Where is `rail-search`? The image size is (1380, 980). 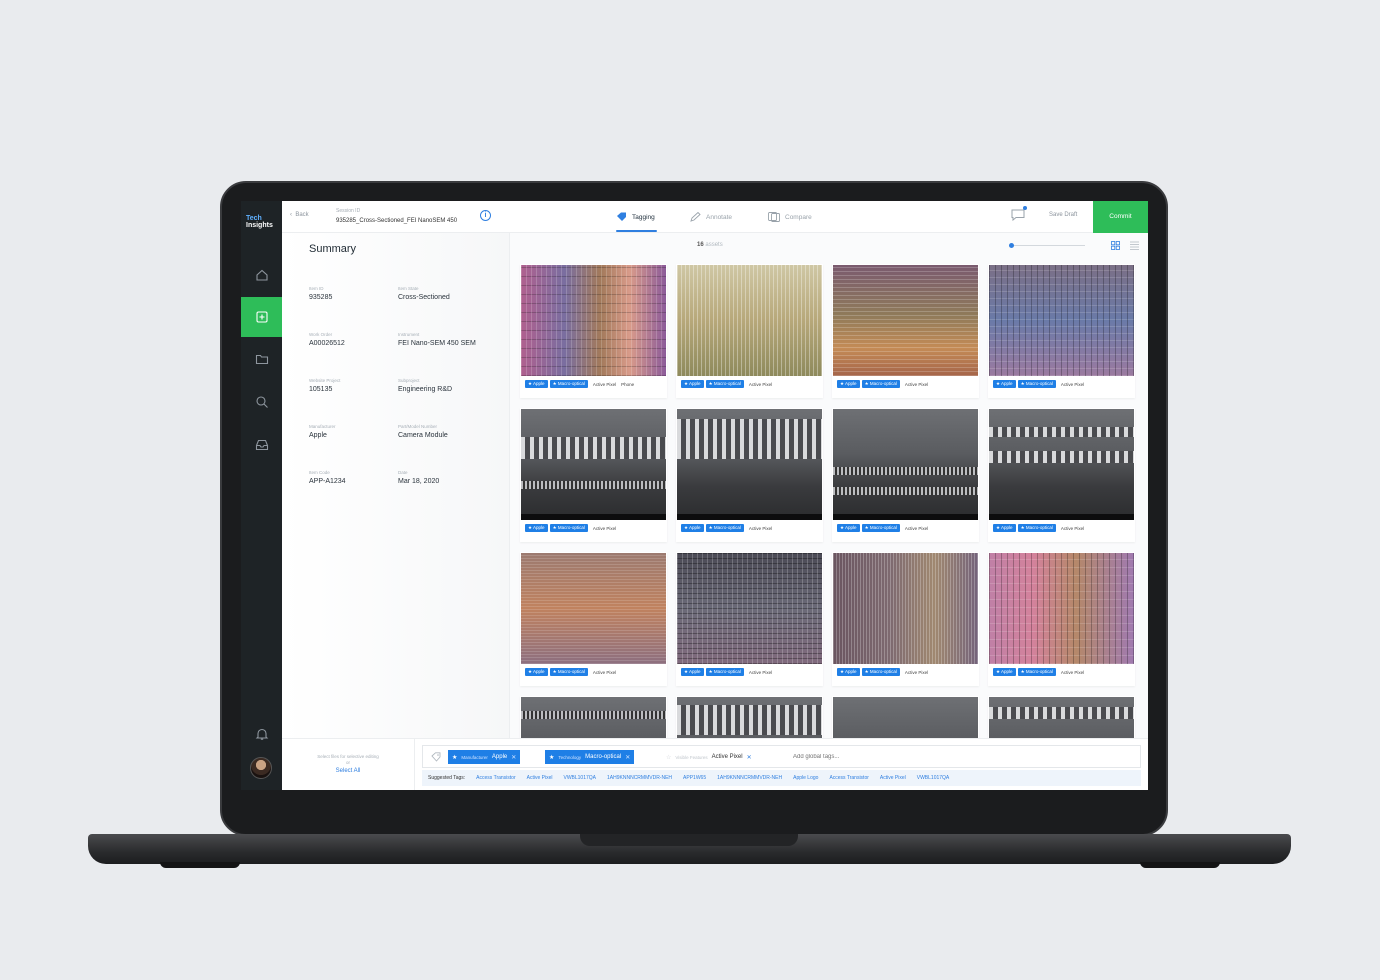 rail-search is located at coordinates (261, 402).